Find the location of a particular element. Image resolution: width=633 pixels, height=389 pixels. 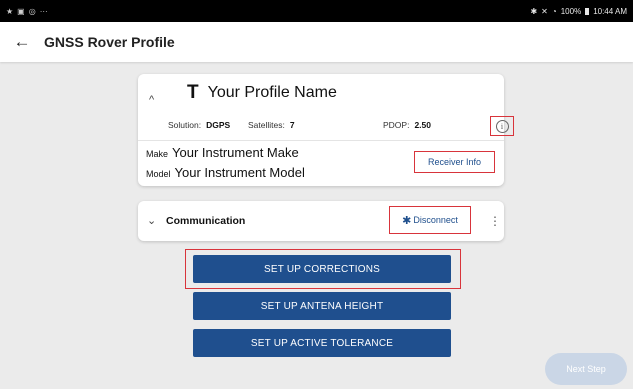

more-notifications-icon: ··· is located at coordinates (43, 11).